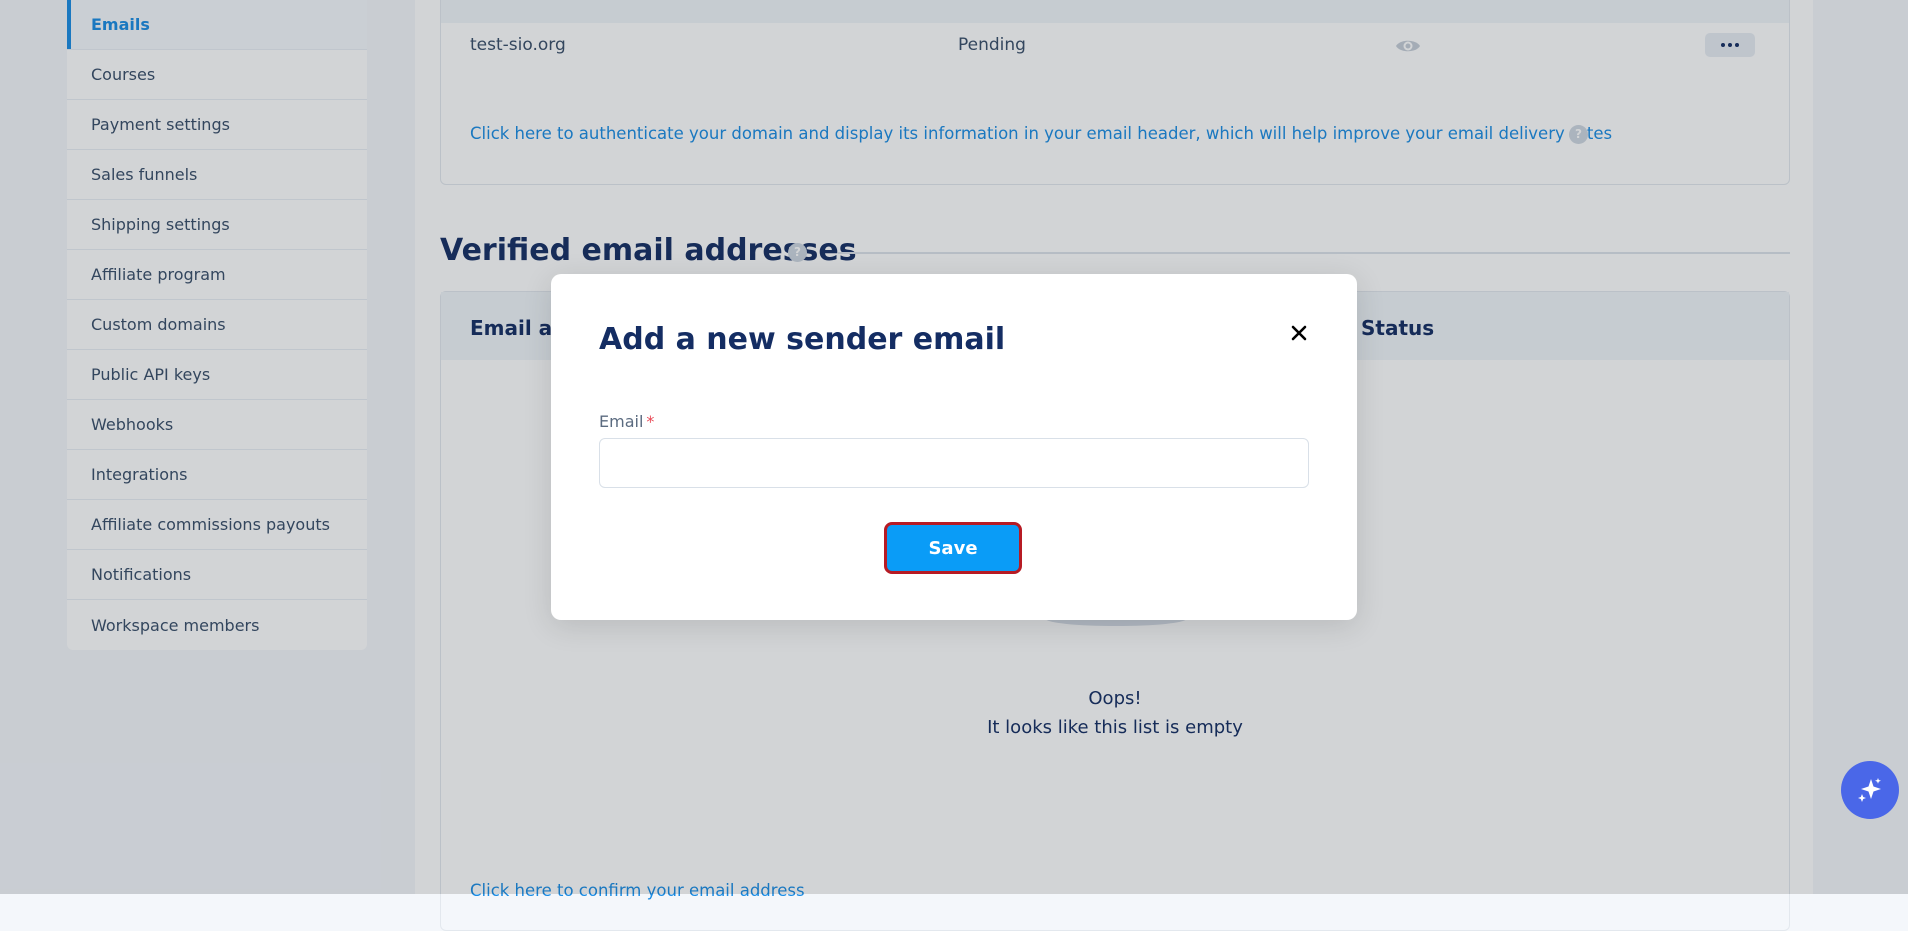 This screenshot has height=931, width=1908. Describe the element at coordinates (621, 421) in the screenshot. I see `email-label-text: Email` at that location.